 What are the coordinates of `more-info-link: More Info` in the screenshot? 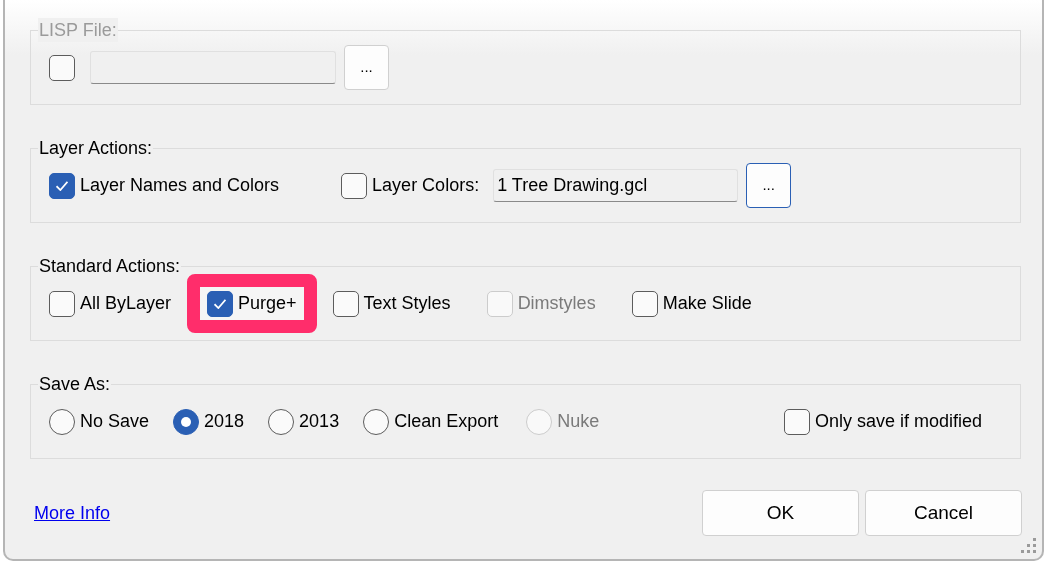 It's located at (72, 513).